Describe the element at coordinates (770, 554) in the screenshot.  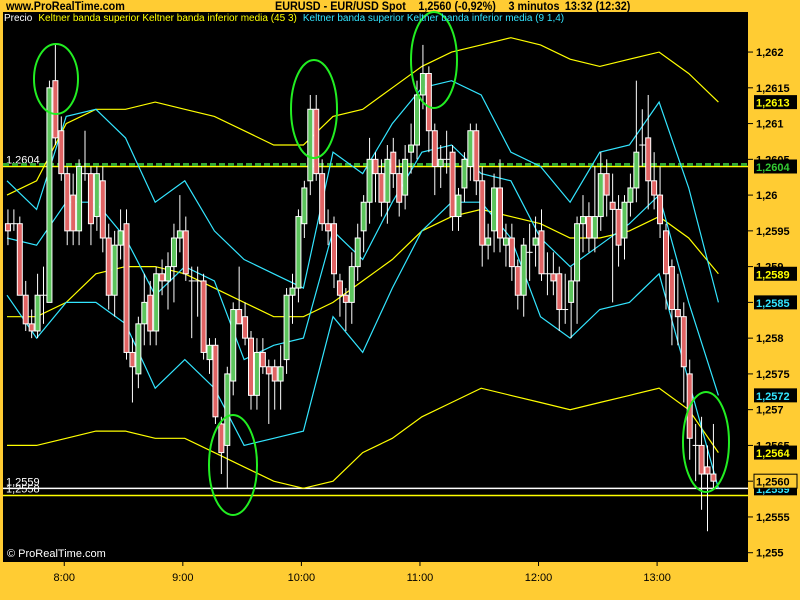
I see `y-tick-label: 1,255` at that location.